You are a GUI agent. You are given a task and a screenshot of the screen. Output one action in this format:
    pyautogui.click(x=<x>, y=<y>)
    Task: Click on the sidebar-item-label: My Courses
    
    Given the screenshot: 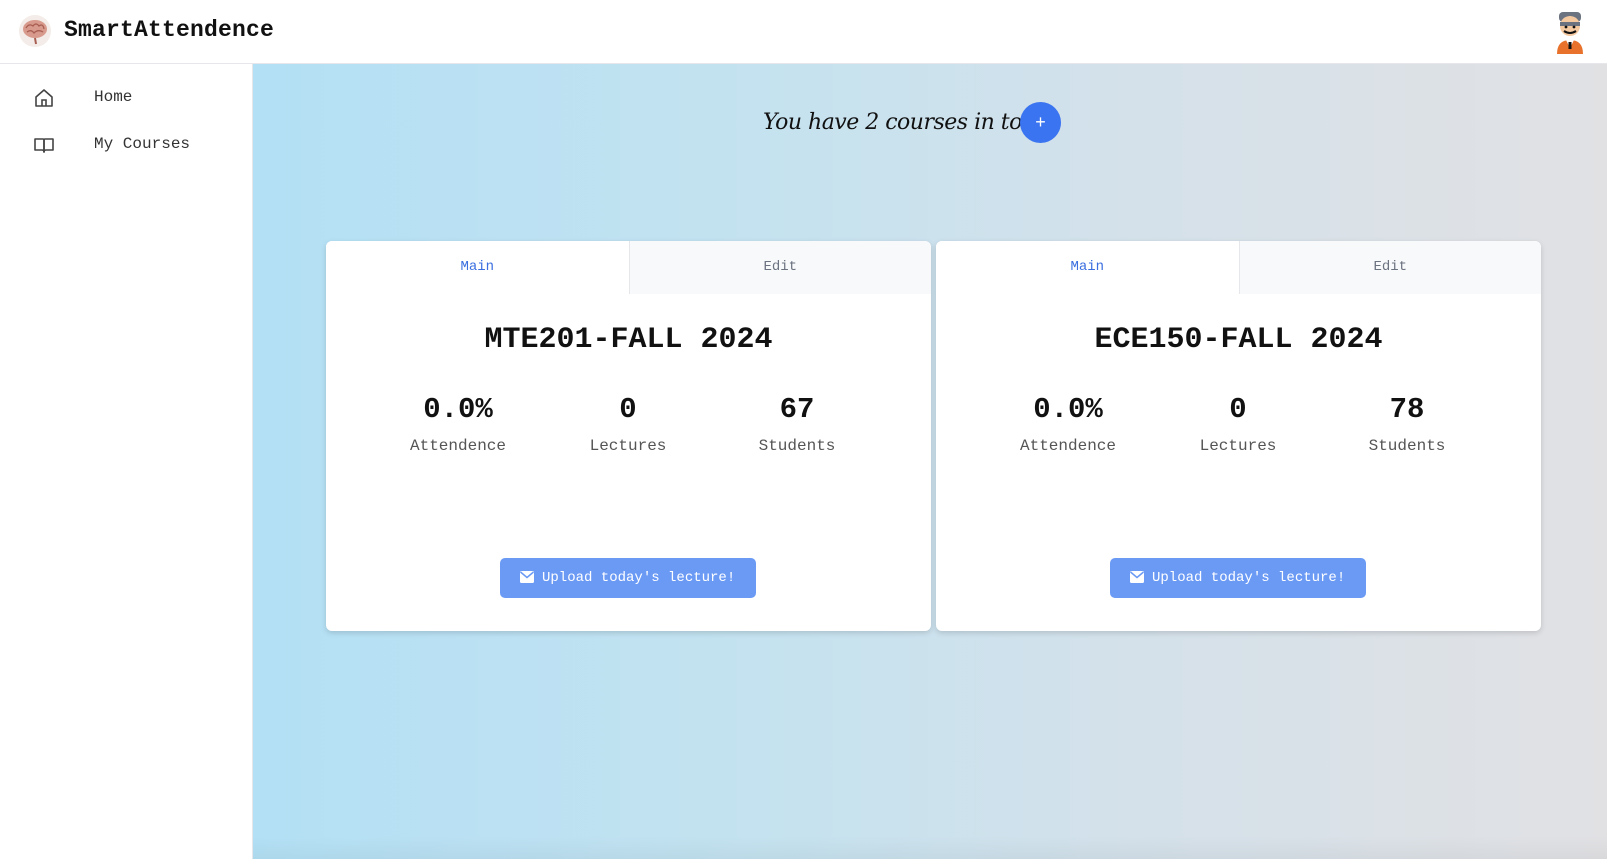 What is the action you would take?
    pyautogui.click(x=142, y=144)
    